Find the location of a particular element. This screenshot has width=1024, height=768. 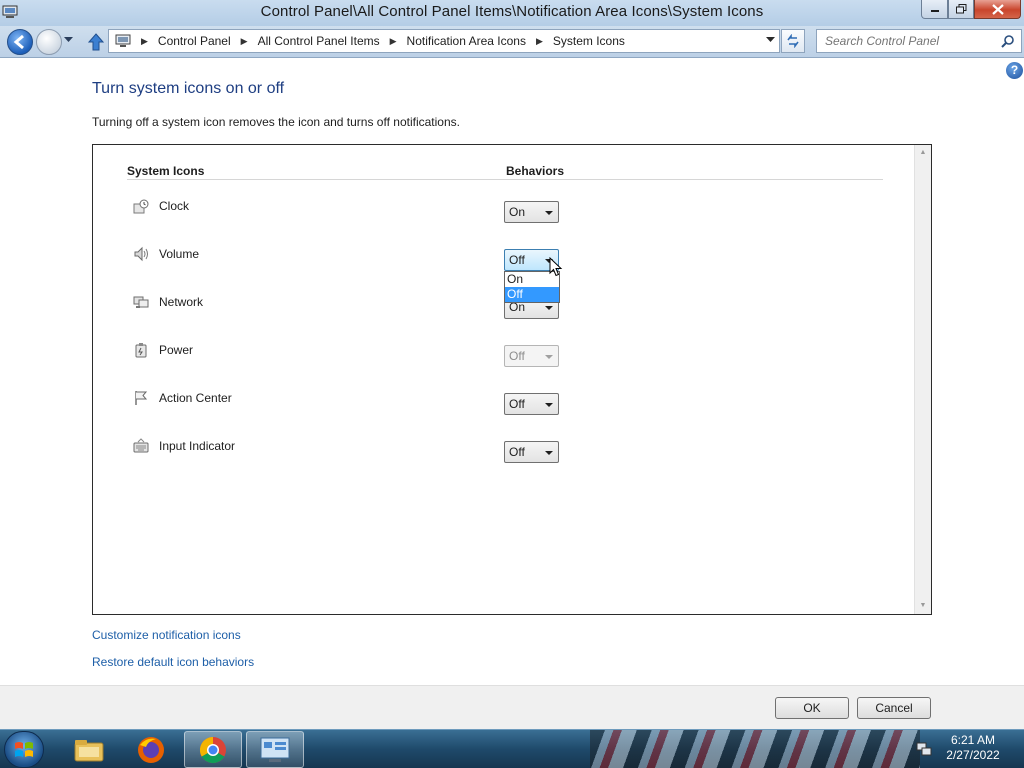

row-label-action-center: Action Center is located at coordinates (195, 398).